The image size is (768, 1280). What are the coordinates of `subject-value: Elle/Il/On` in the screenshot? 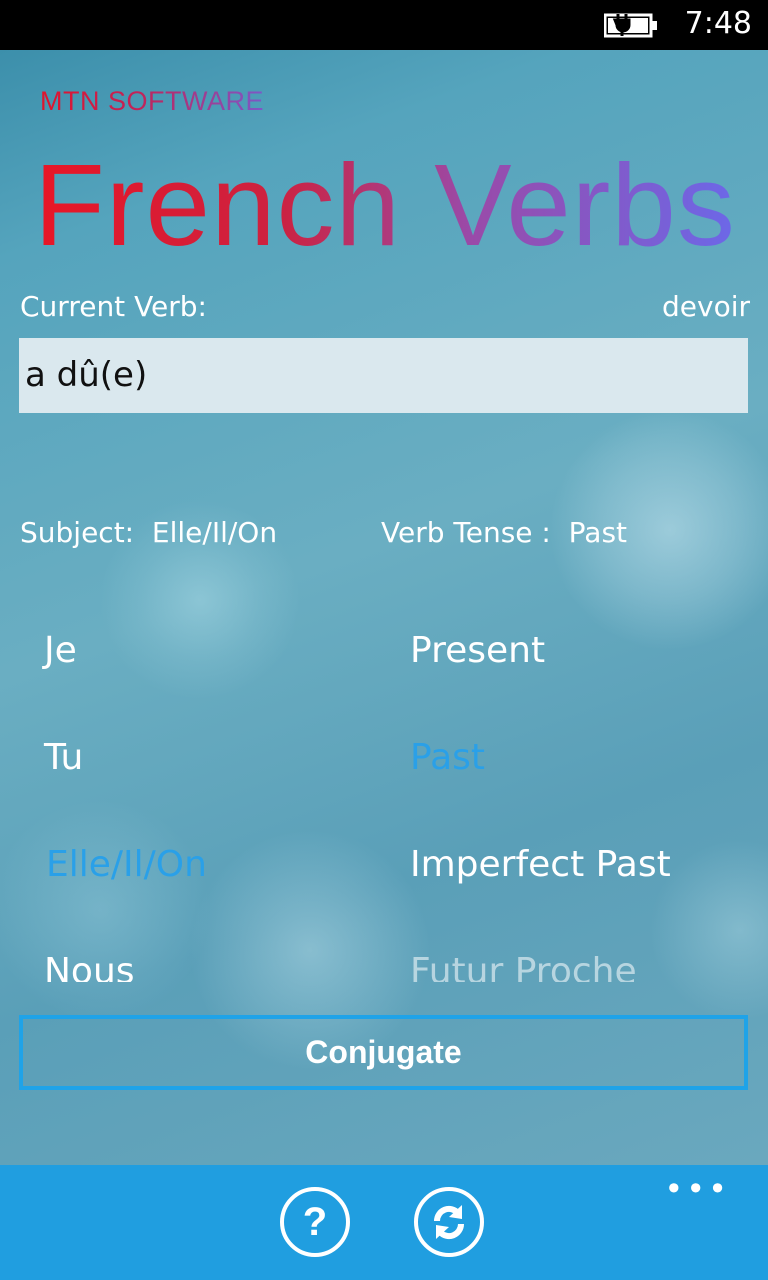 It's located at (214, 532).